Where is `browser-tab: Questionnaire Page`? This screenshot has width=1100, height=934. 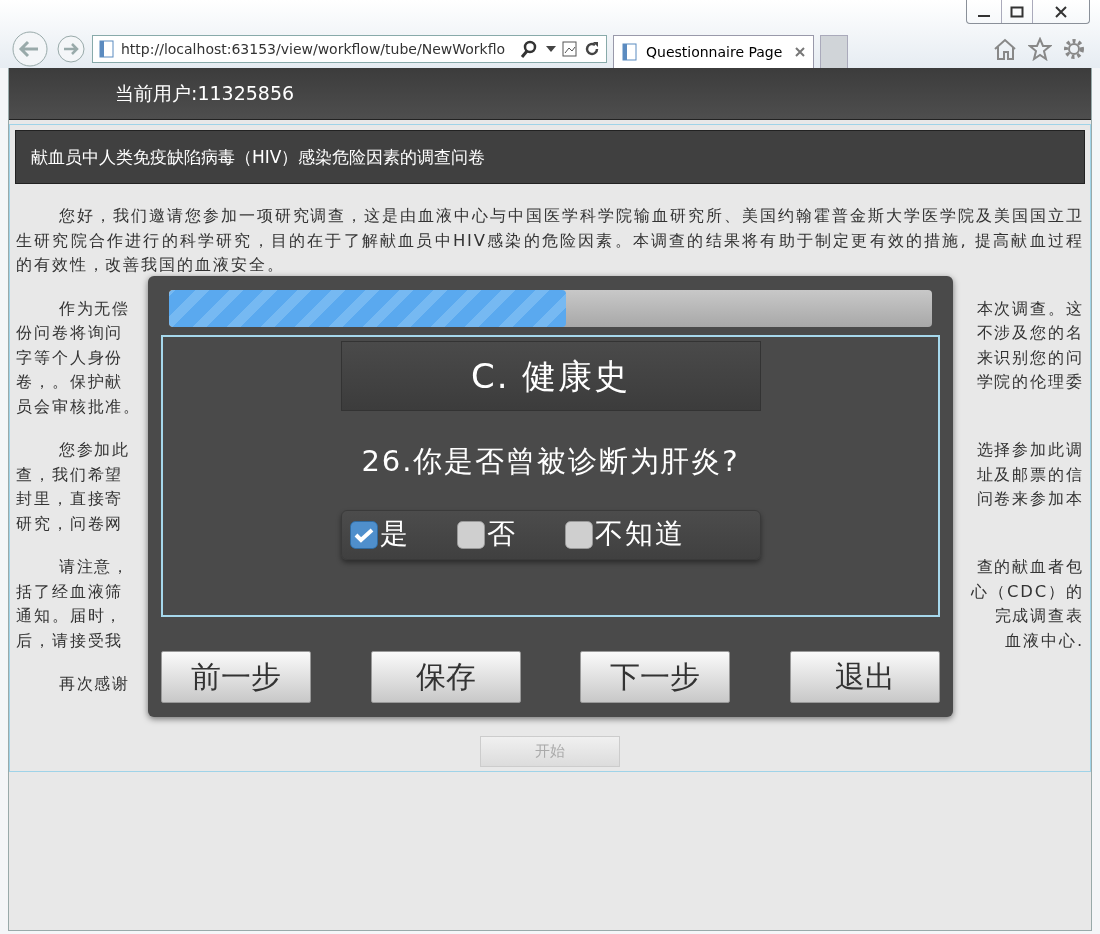
browser-tab: Questionnaire Page is located at coordinates (713, 51).